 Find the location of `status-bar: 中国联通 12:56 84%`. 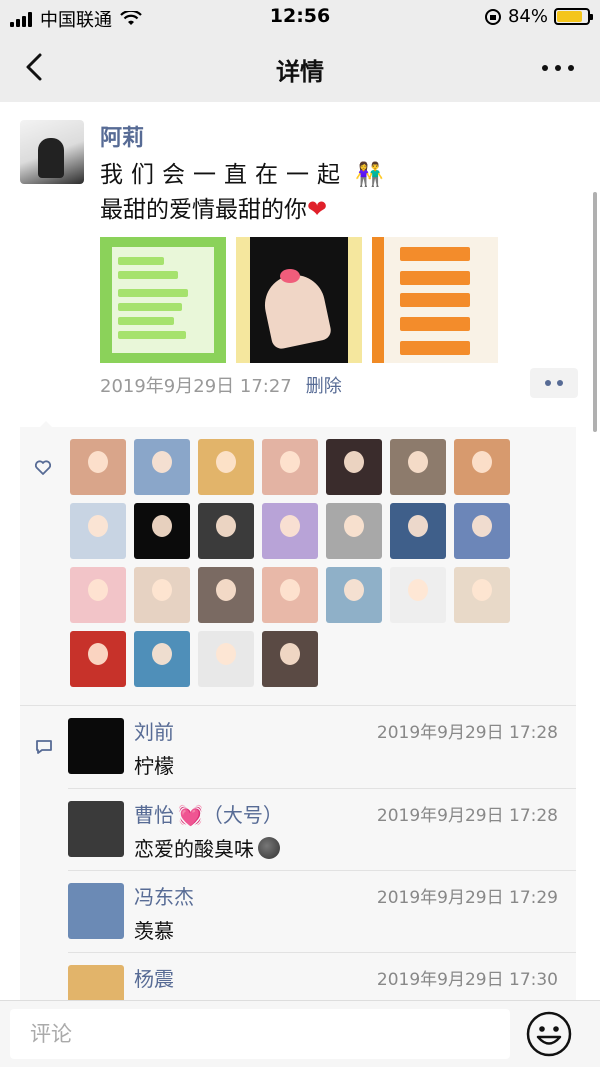

status-bar: 中国联通 12:56 84% is located at coordinates (300, 17).